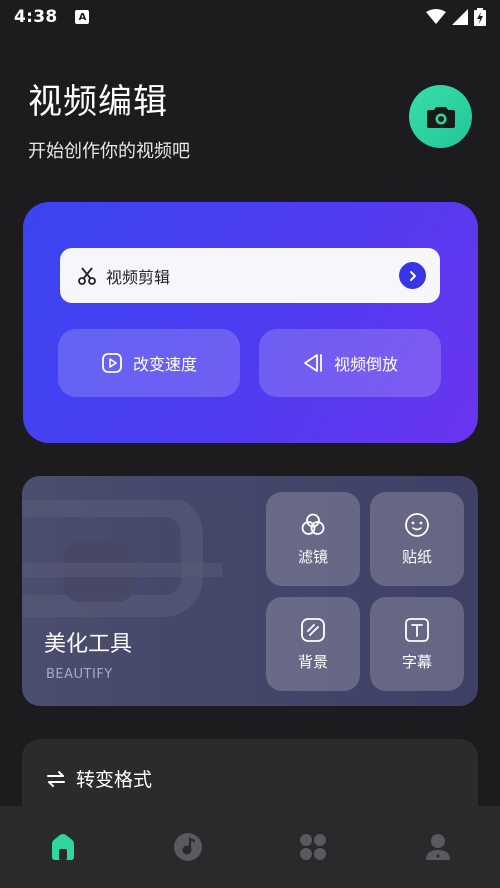 The image size is (500, 888). What do you see at coordinates (114, 780) in the screenshot?
I see `format-label: 转变格式` at bounding box center [114, 780].